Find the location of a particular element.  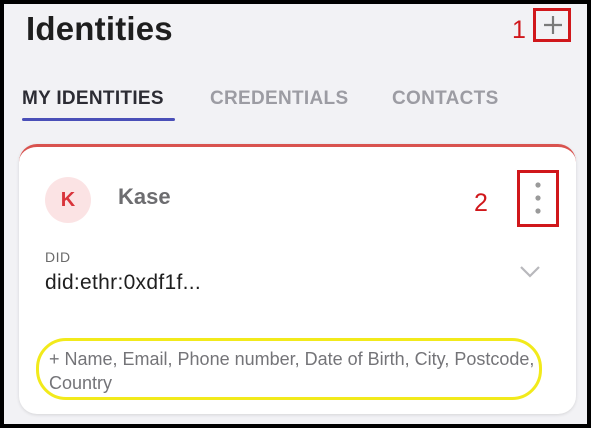

chevron-down-icon is located at coordinates (530, 272).